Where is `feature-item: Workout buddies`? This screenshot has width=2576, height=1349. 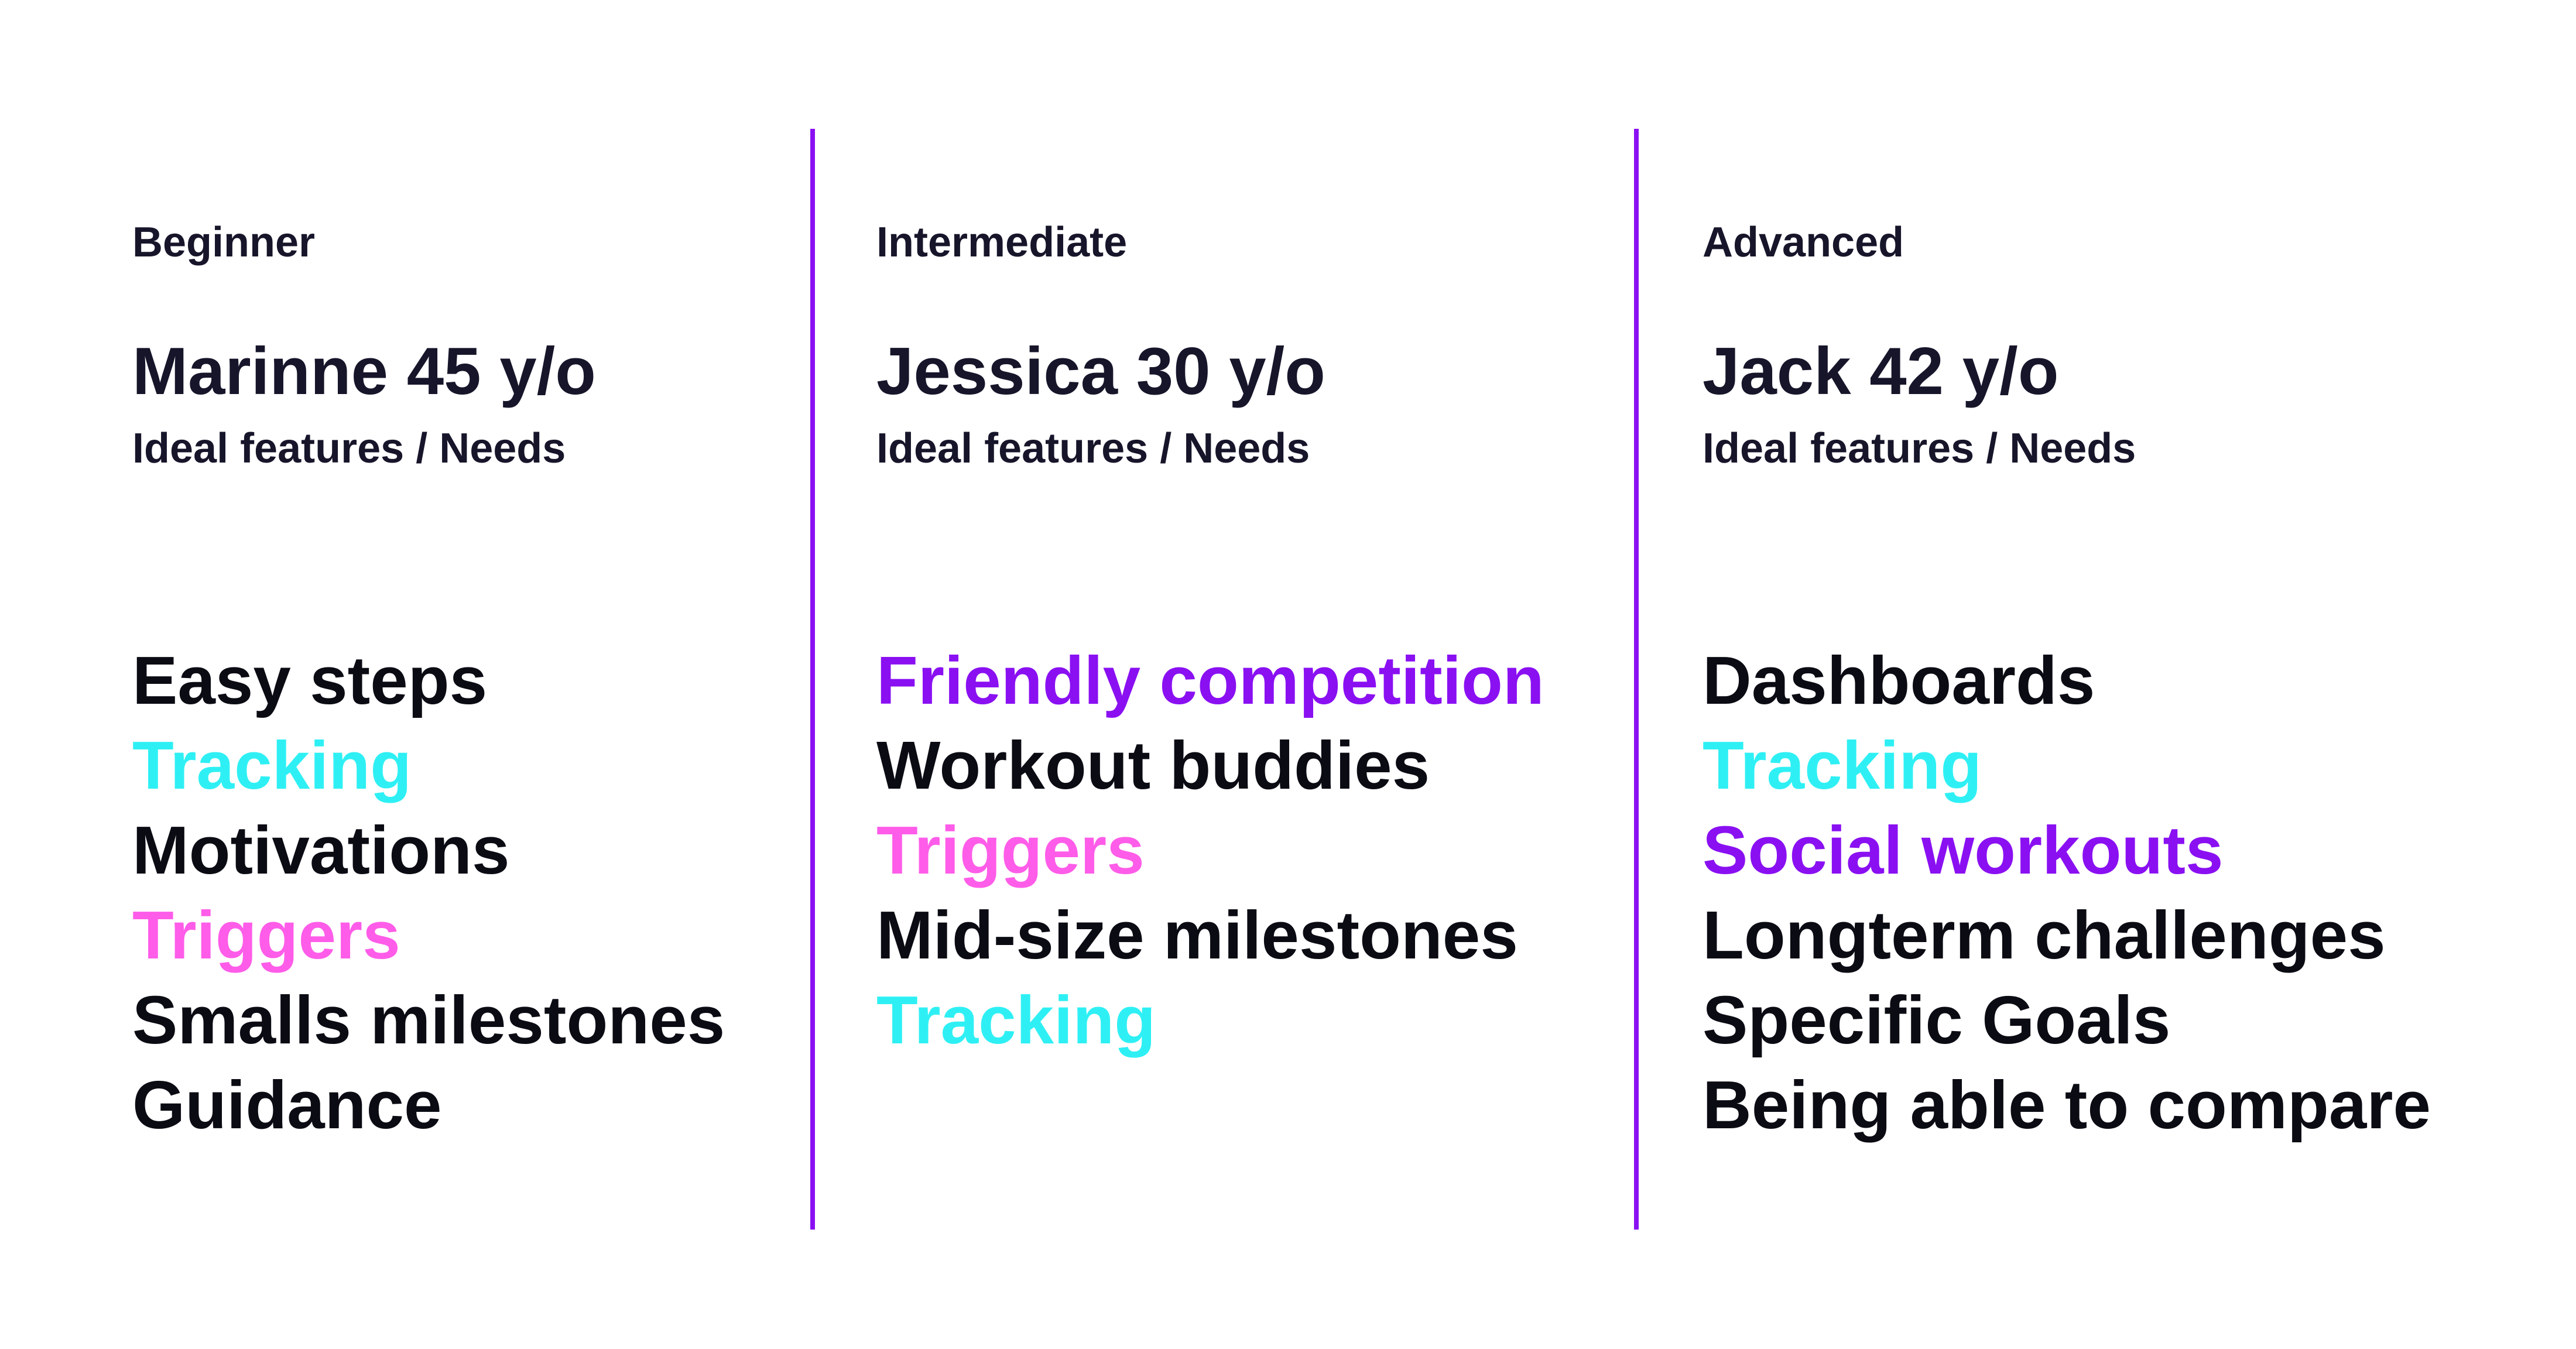
feature-item: Workout buddies is located at coordinates (1153, 765).